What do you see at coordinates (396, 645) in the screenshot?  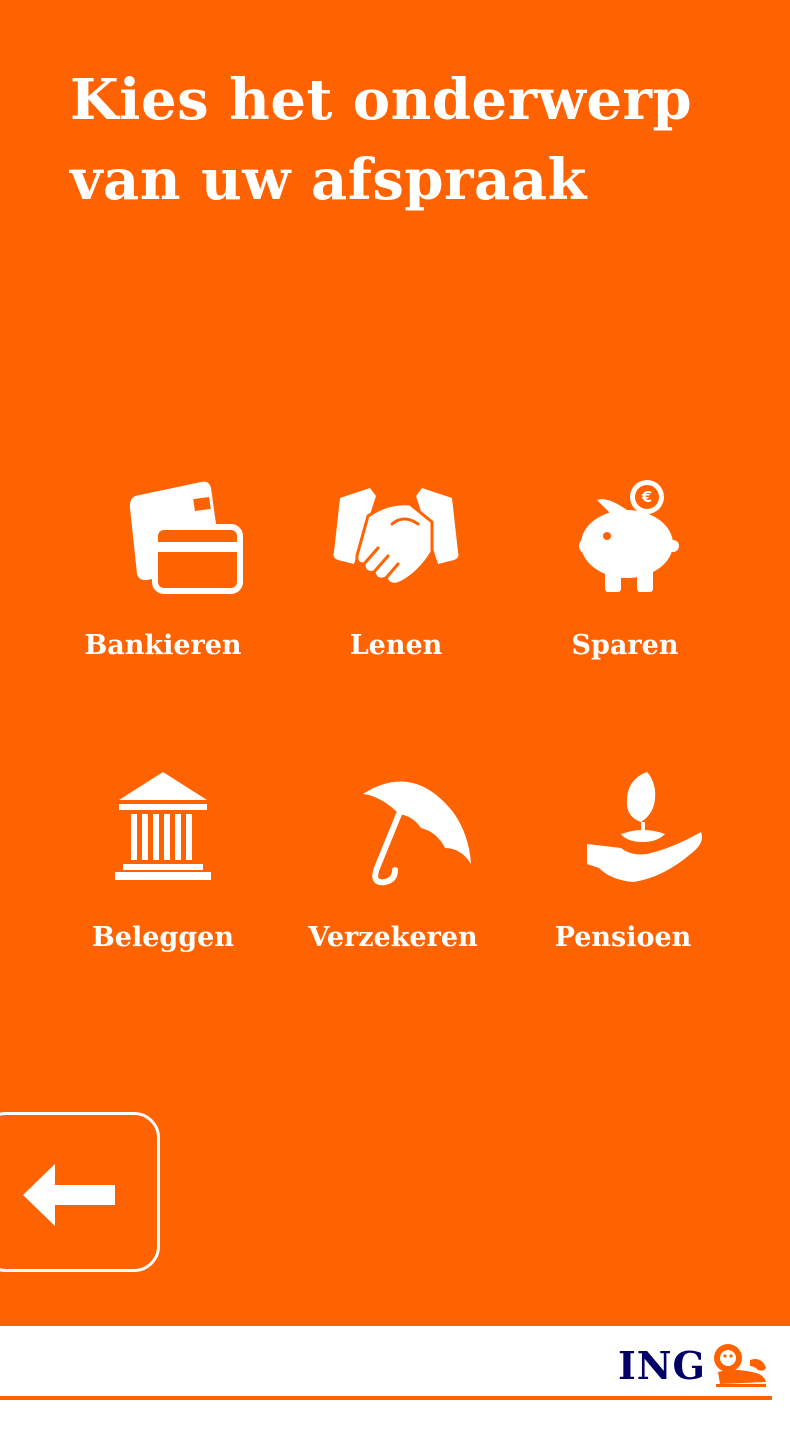 I see `topic-label: Lenen` at bounding box center [396, 645].